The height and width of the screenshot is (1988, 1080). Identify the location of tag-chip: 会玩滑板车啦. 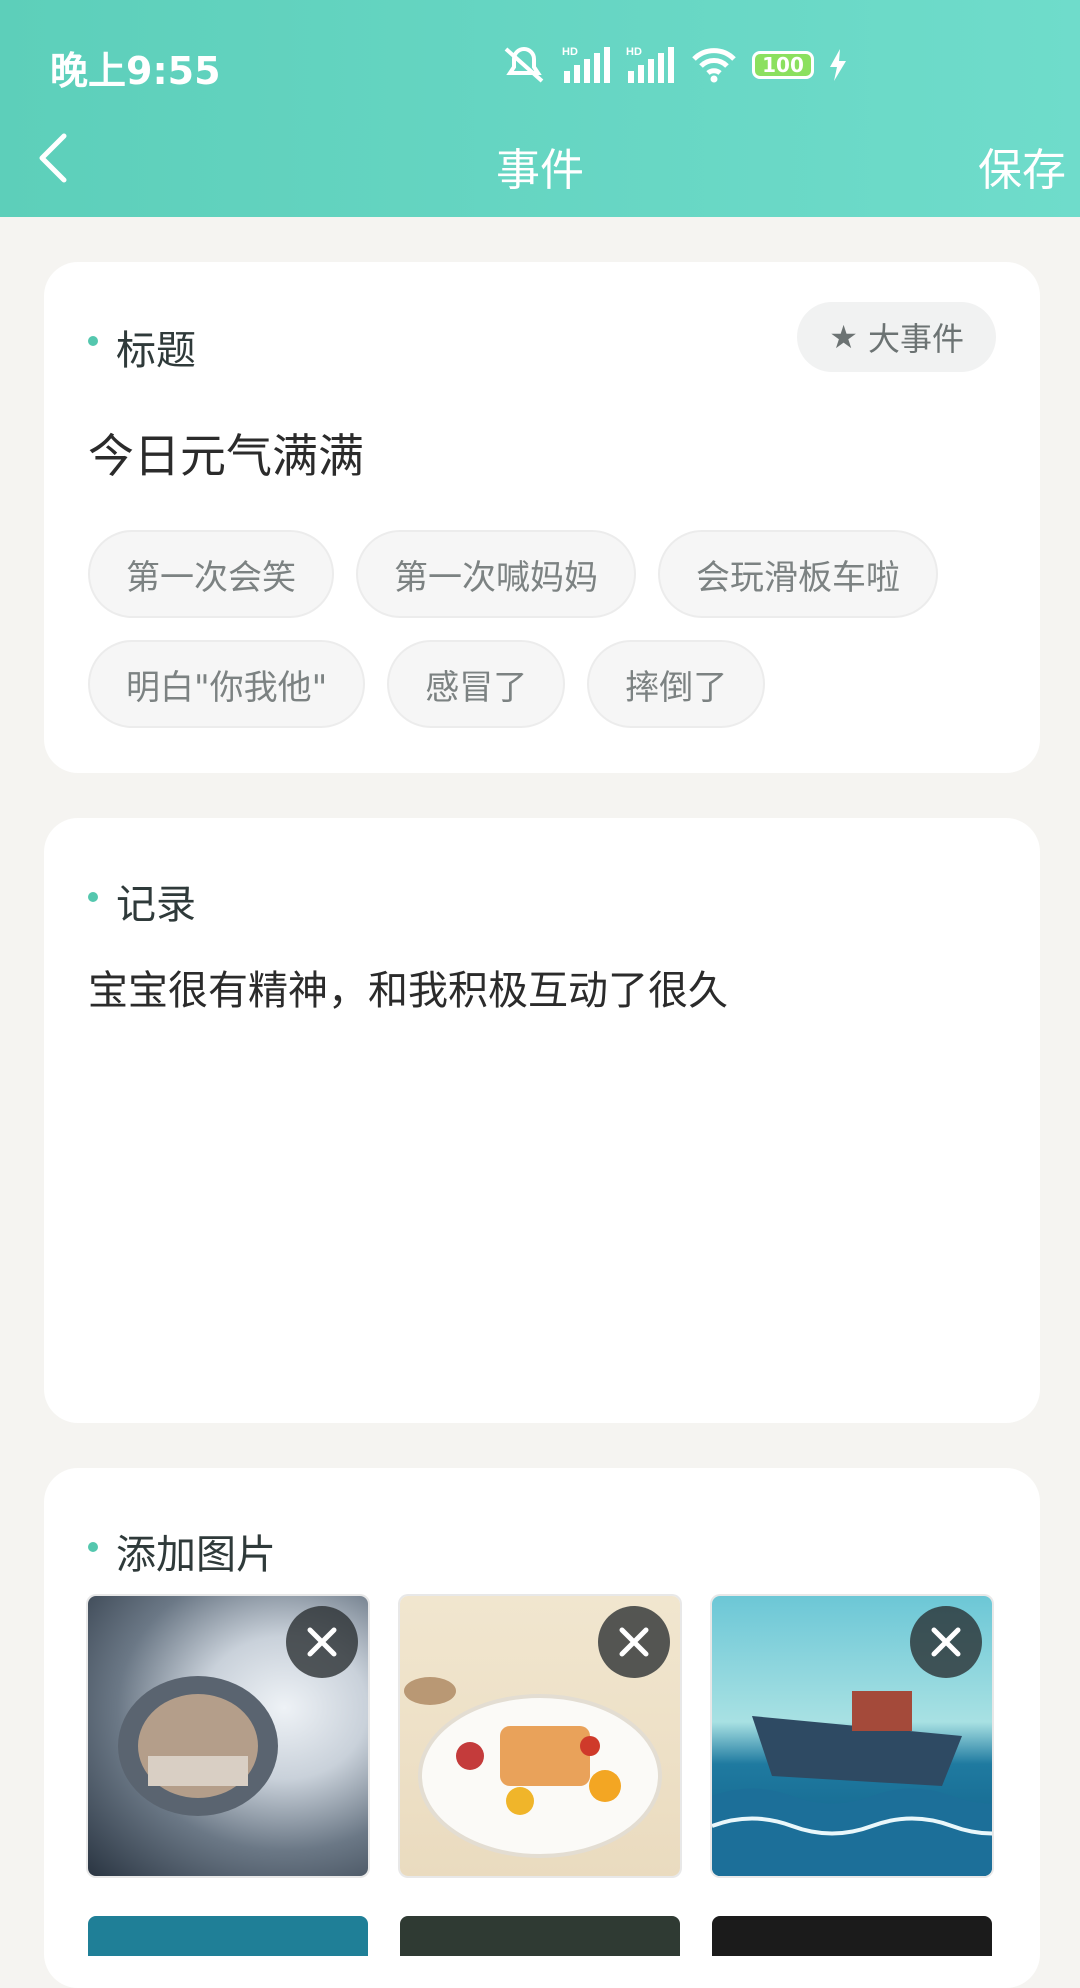
(798, 574).